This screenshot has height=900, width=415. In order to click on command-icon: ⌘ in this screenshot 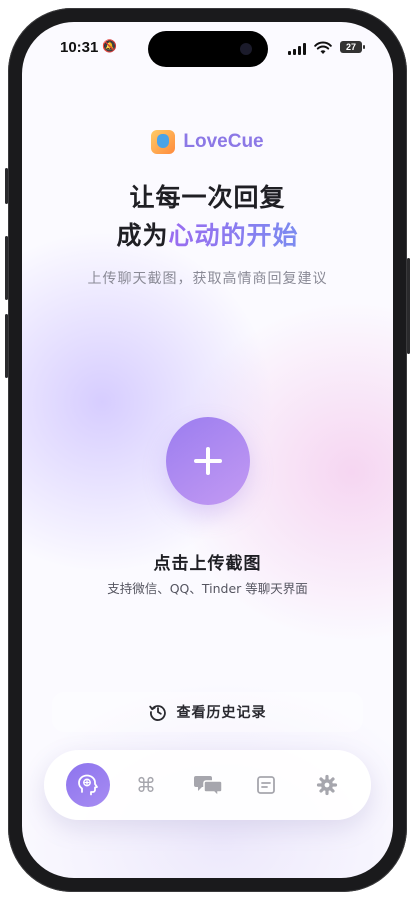, I will do `click(146, 785)`.